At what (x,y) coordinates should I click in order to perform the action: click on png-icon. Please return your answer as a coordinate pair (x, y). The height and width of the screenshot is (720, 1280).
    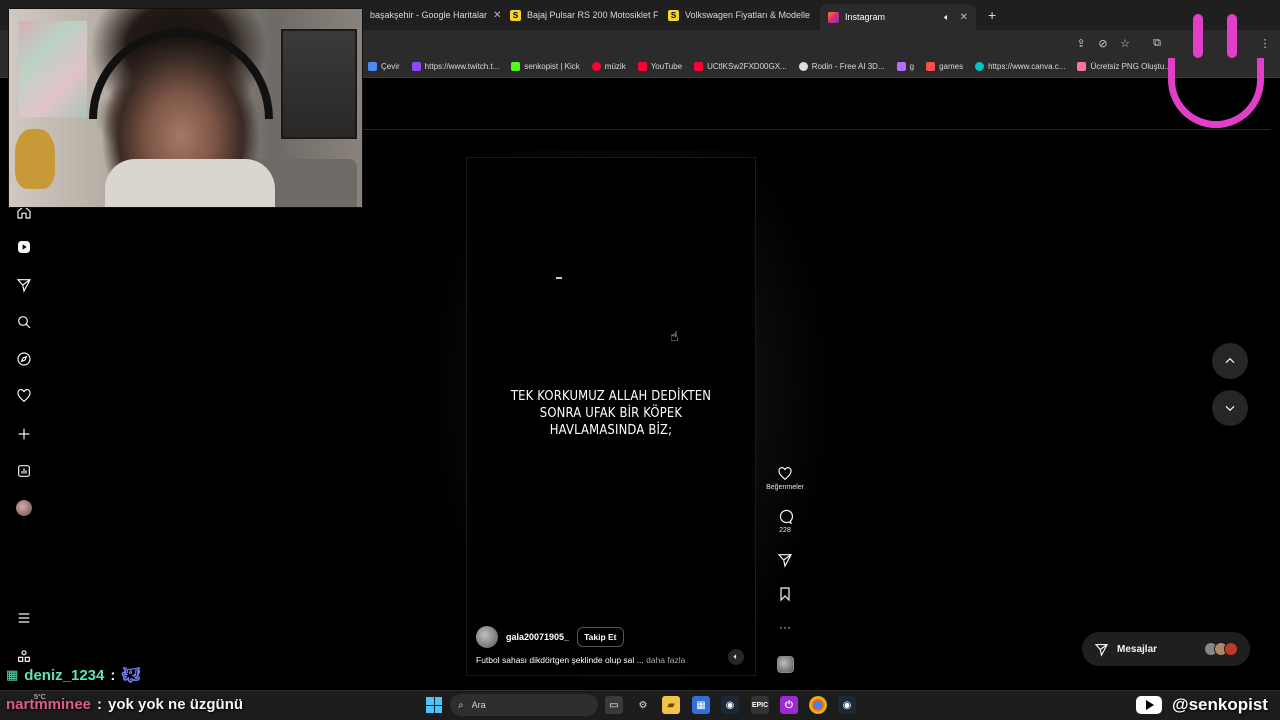
    Looking at the image, I should click on (1082, 66).